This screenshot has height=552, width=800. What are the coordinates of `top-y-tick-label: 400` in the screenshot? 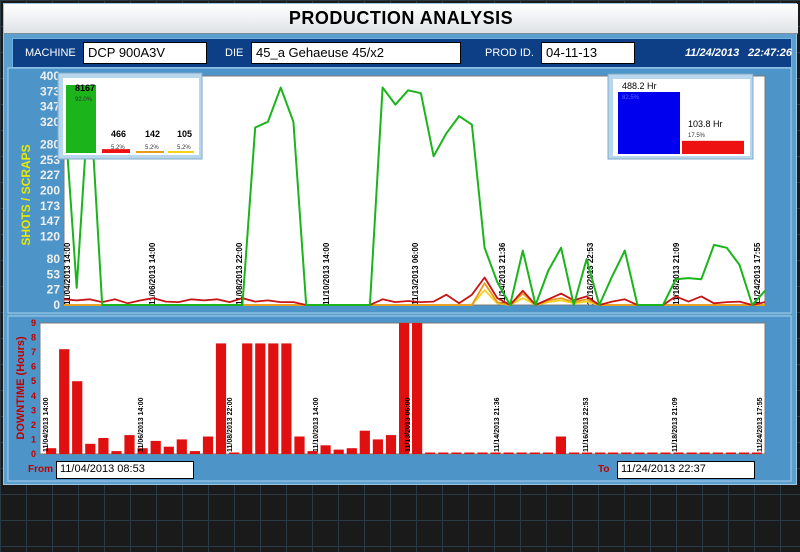 It's located at (50, 76).